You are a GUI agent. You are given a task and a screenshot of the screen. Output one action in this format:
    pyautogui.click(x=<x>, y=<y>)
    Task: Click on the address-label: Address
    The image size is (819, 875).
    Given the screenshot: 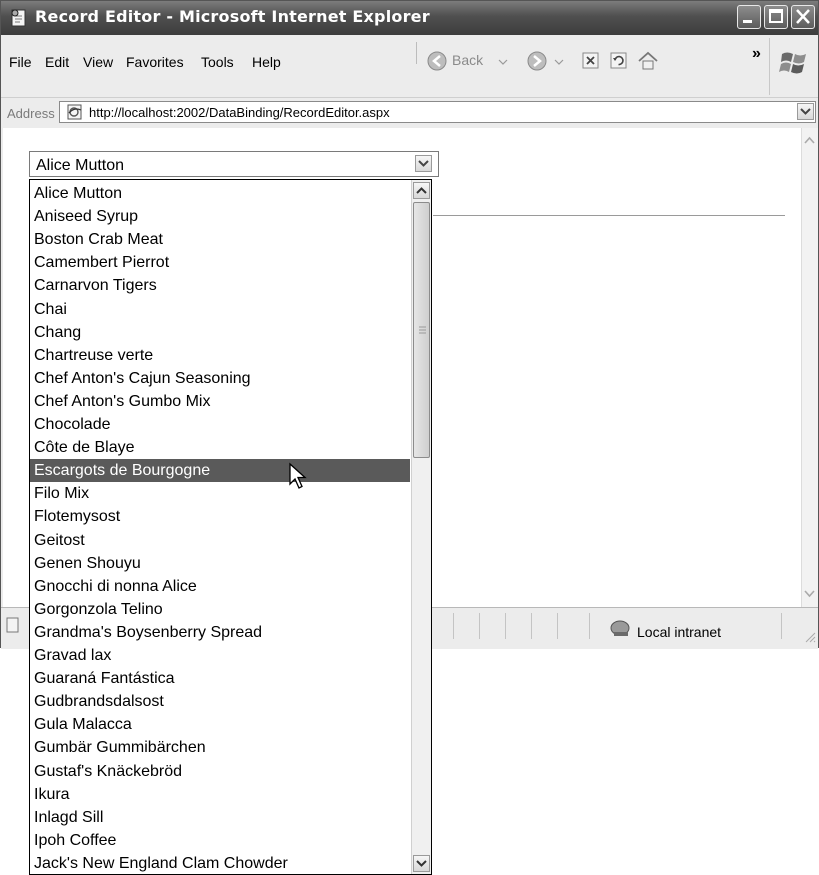 What is the action you would take?
    pyautogui.click(x=31, y=113)
    